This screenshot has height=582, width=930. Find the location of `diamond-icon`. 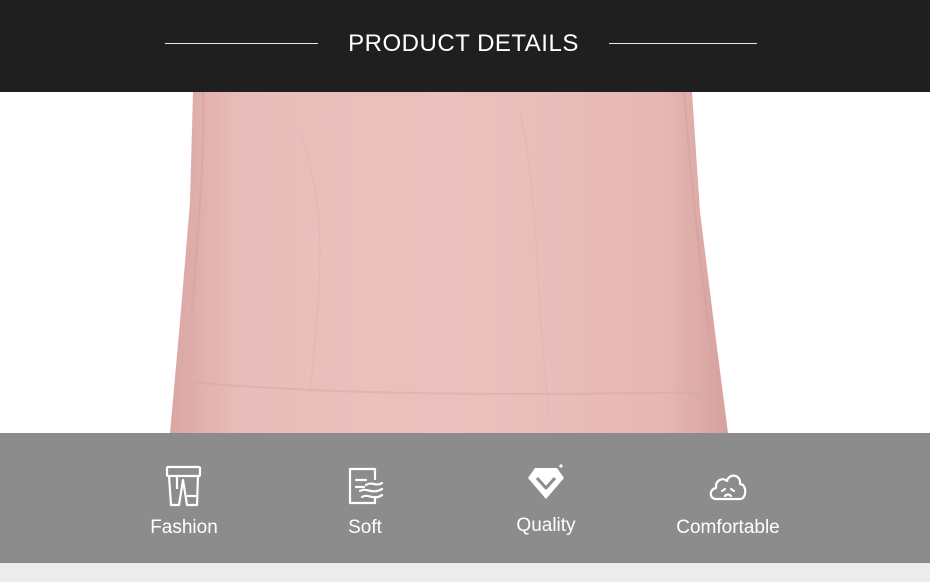

diamond-icon is located at coordinates (546, 481).